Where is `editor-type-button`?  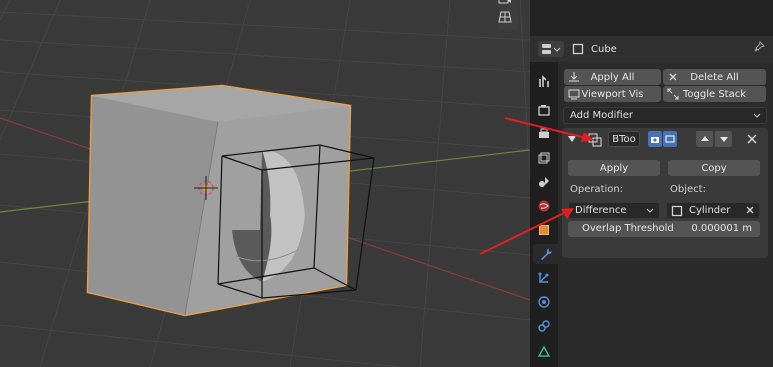 editor-type-button is located at coordinates (551, 49).